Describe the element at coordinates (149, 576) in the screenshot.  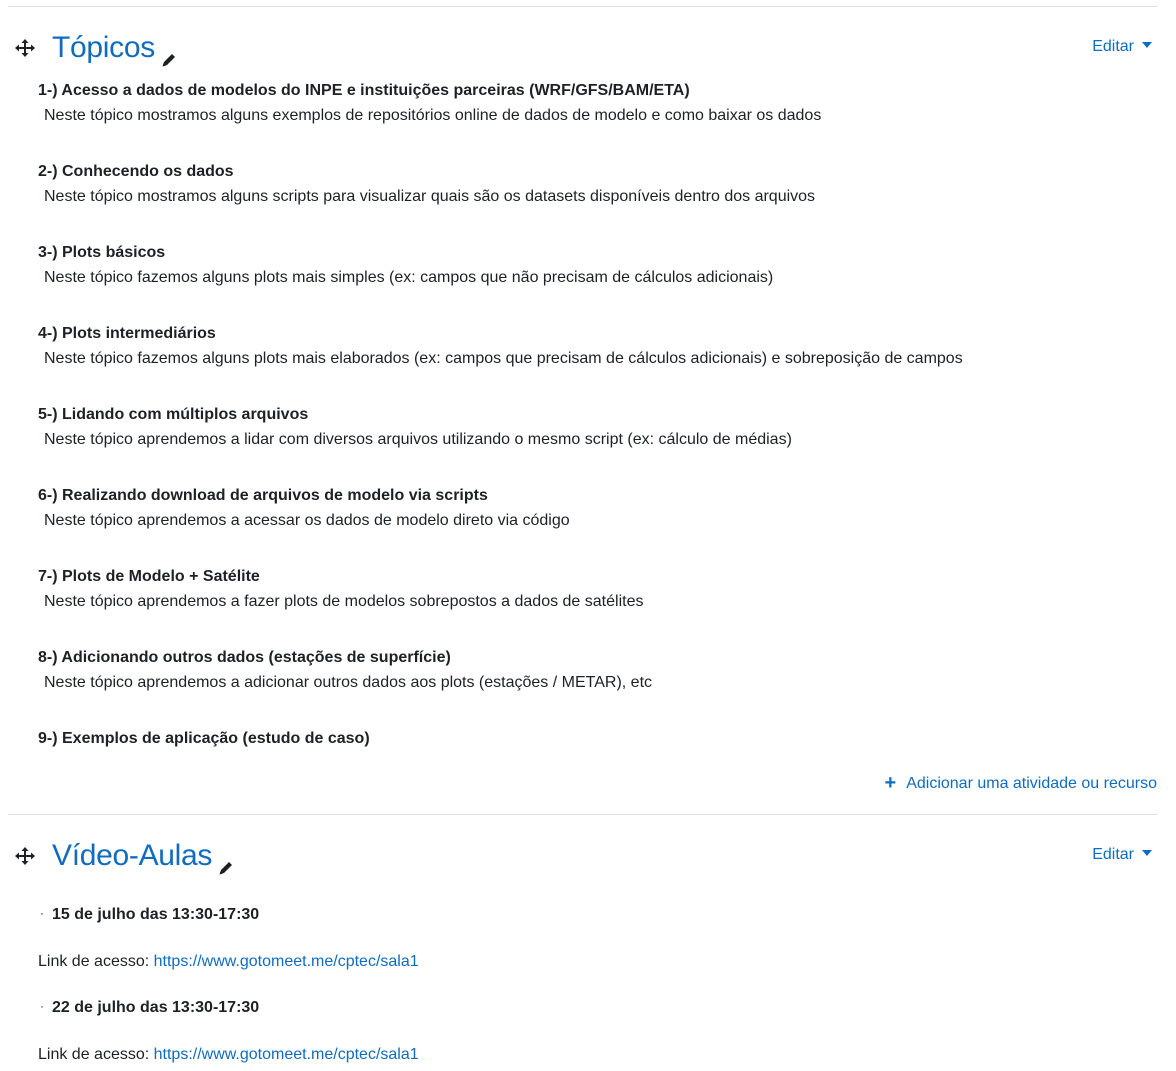
I see `topic-title: 7-) Plots de Modelo + Satélite` at that location.